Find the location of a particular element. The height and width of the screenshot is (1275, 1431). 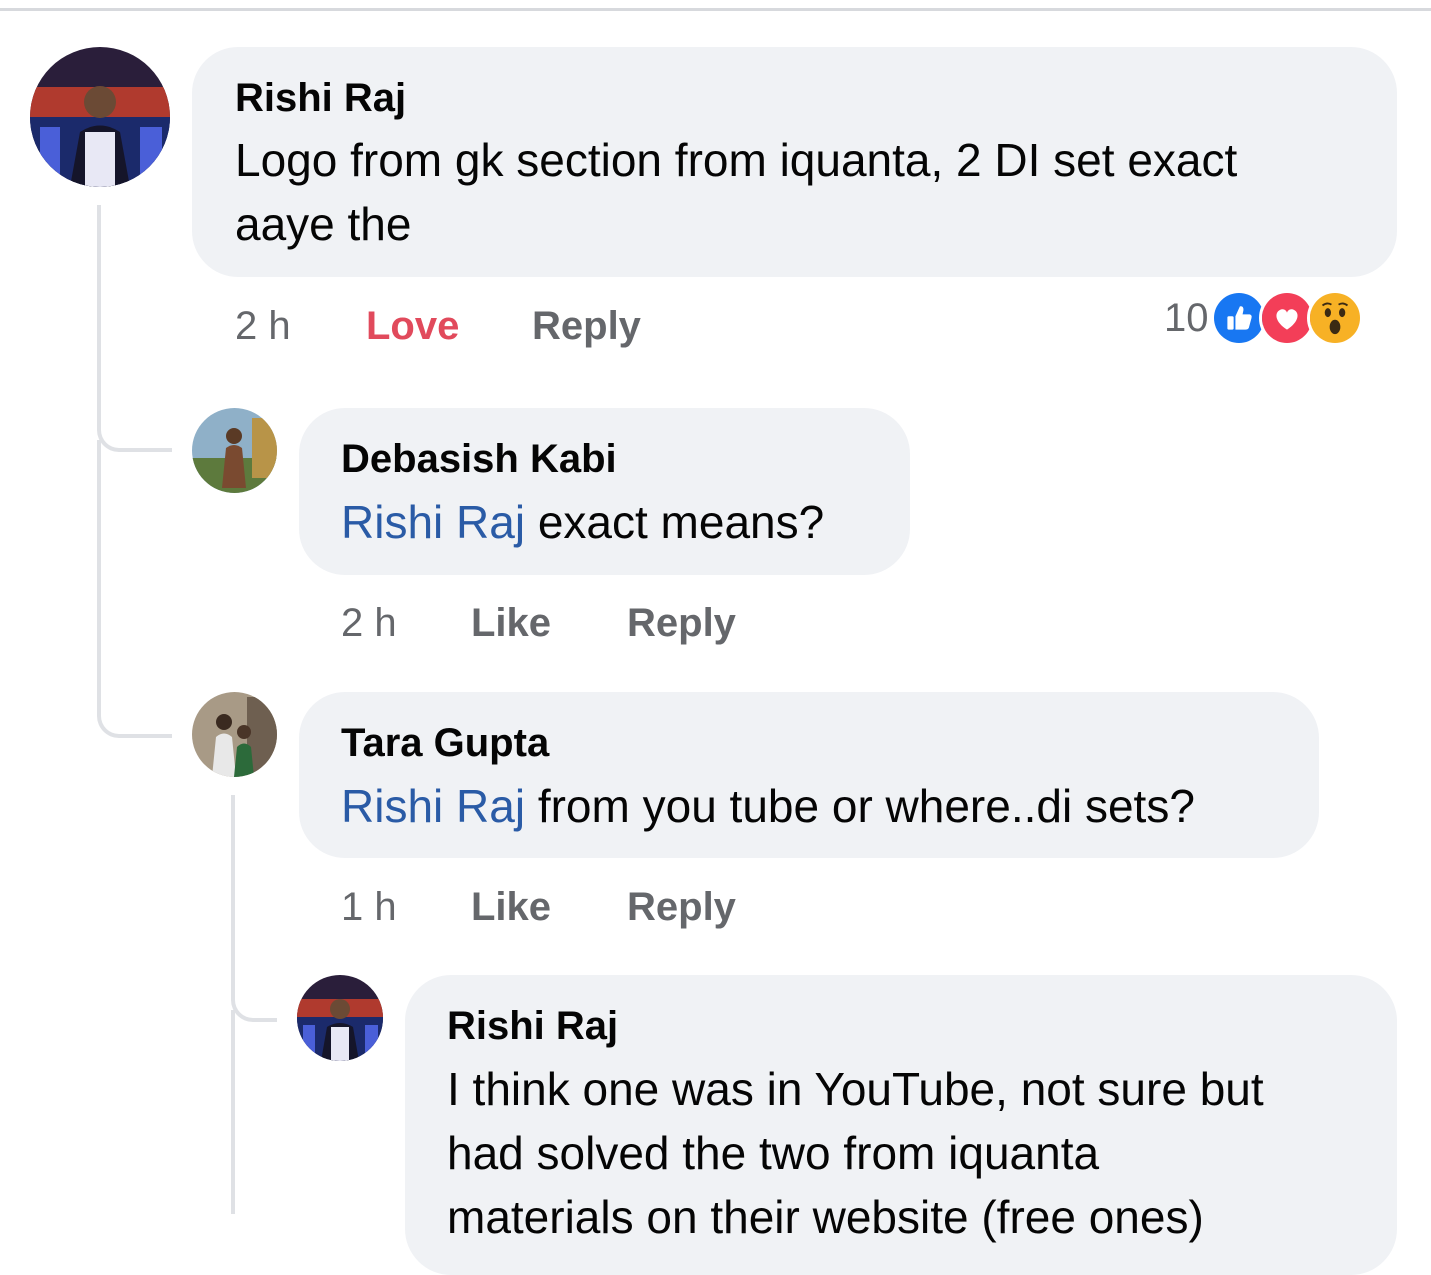

wow-icon is located at coordinates (1334, 318).